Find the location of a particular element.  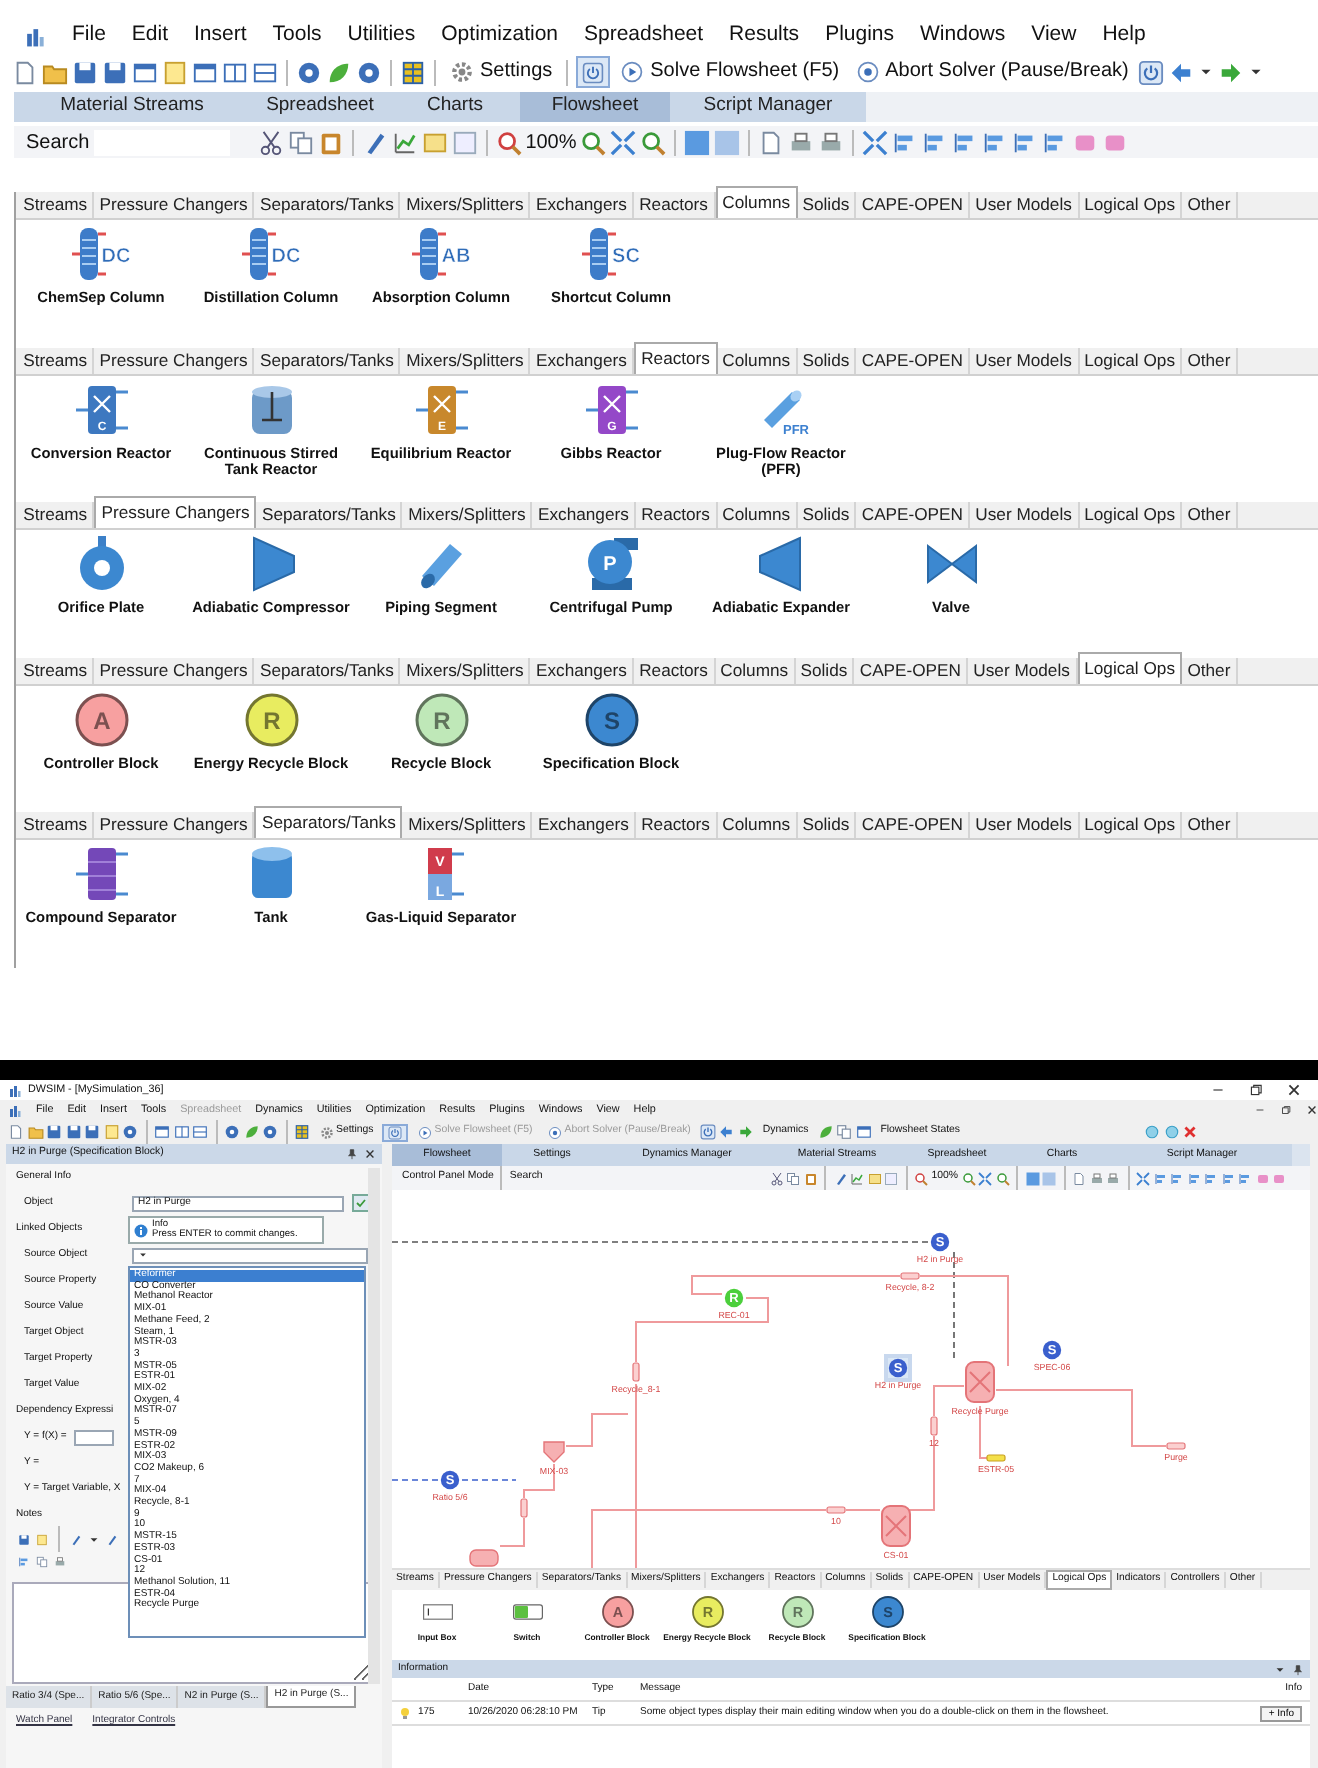

zoom-level: 100% is located at coordinates (551, 143).